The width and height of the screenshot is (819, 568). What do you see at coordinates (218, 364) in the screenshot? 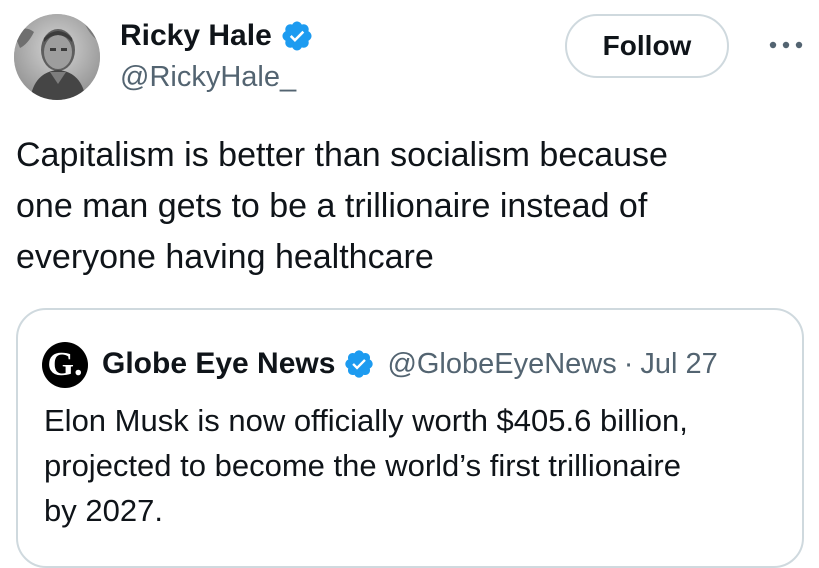
I see `quote-display-name: Globe Eye News` at bounding box center [218, 364].